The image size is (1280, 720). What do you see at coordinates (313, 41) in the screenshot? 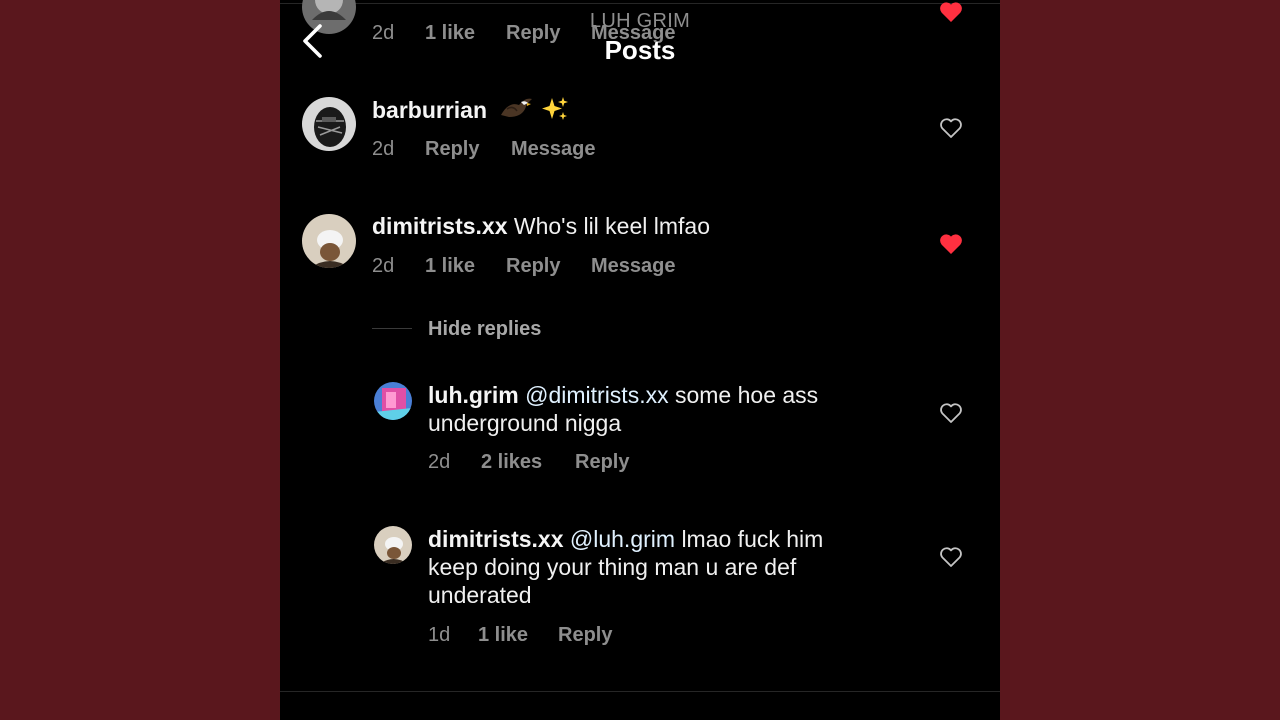
I see `back-chevron-icon` at bounding box center [313, 41].